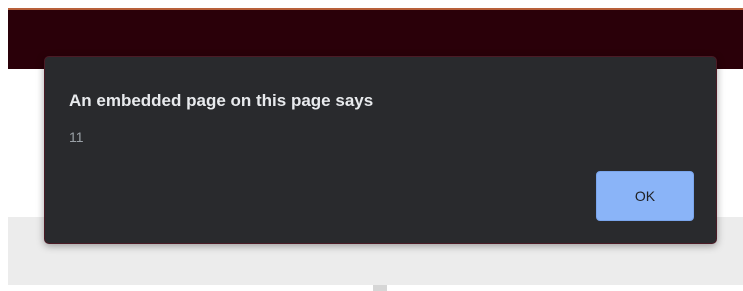 This screenshot has height=291, width=743. I want to click on footer-divider, so click(380, 288).